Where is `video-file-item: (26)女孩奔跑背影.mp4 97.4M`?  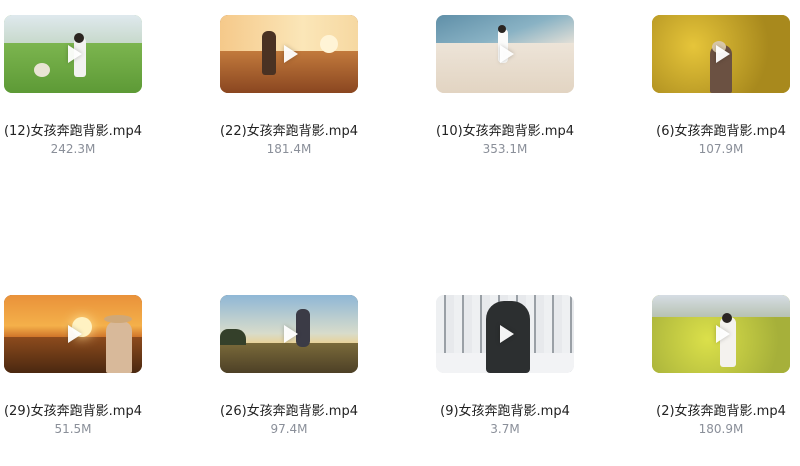
video-file-item: (26)女孩奔跑背影.mp4 97.4M is located at coordinates (289, 365).